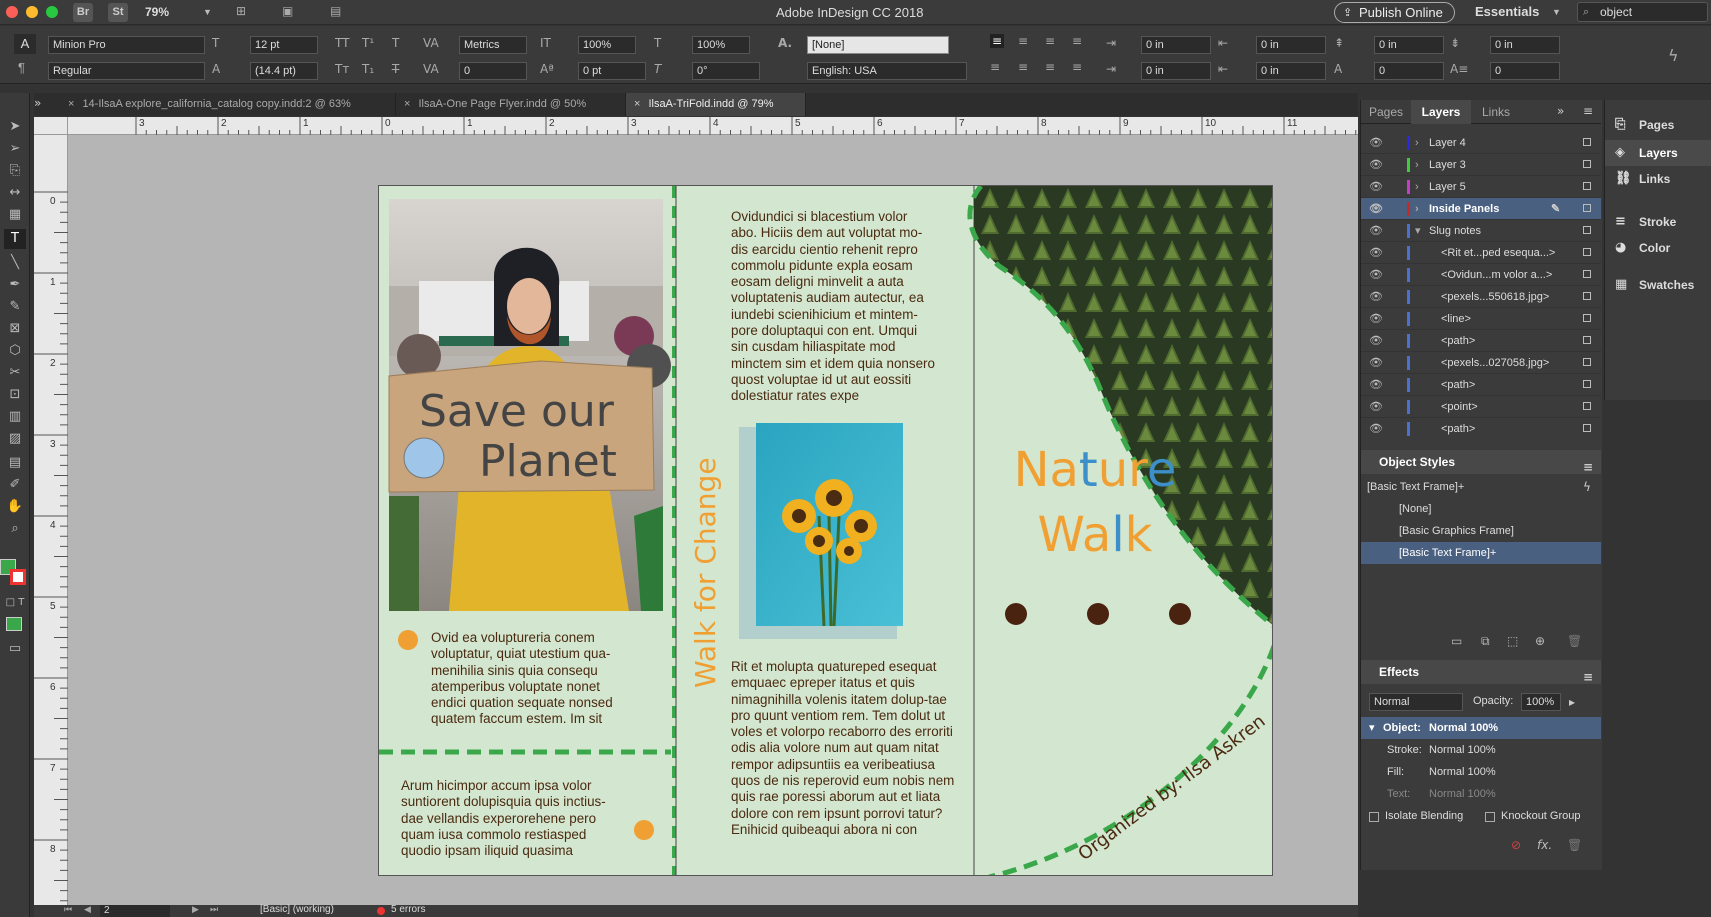 Image resolution: width=1711 pixels, height=917 pixels. I want to click on collapse-panel-icon: », so click(1560, 111).